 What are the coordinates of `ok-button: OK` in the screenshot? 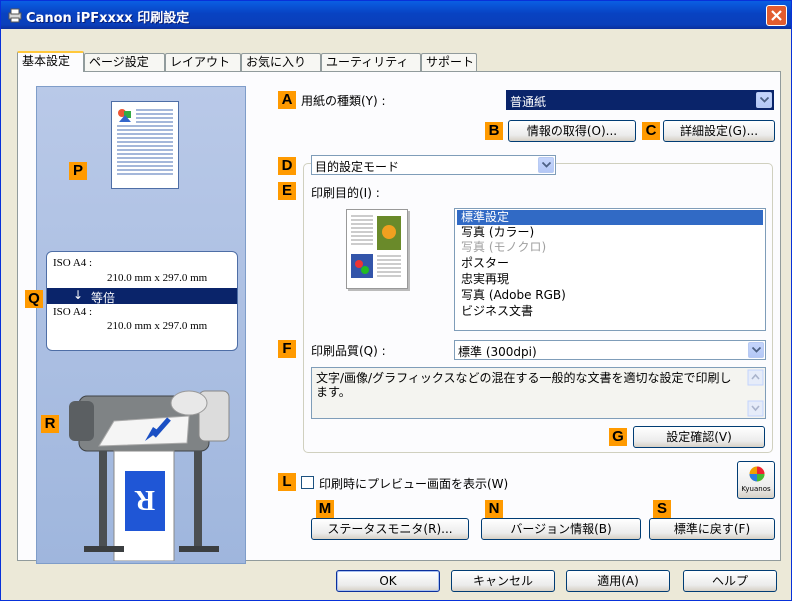 It's located at (388, 581).